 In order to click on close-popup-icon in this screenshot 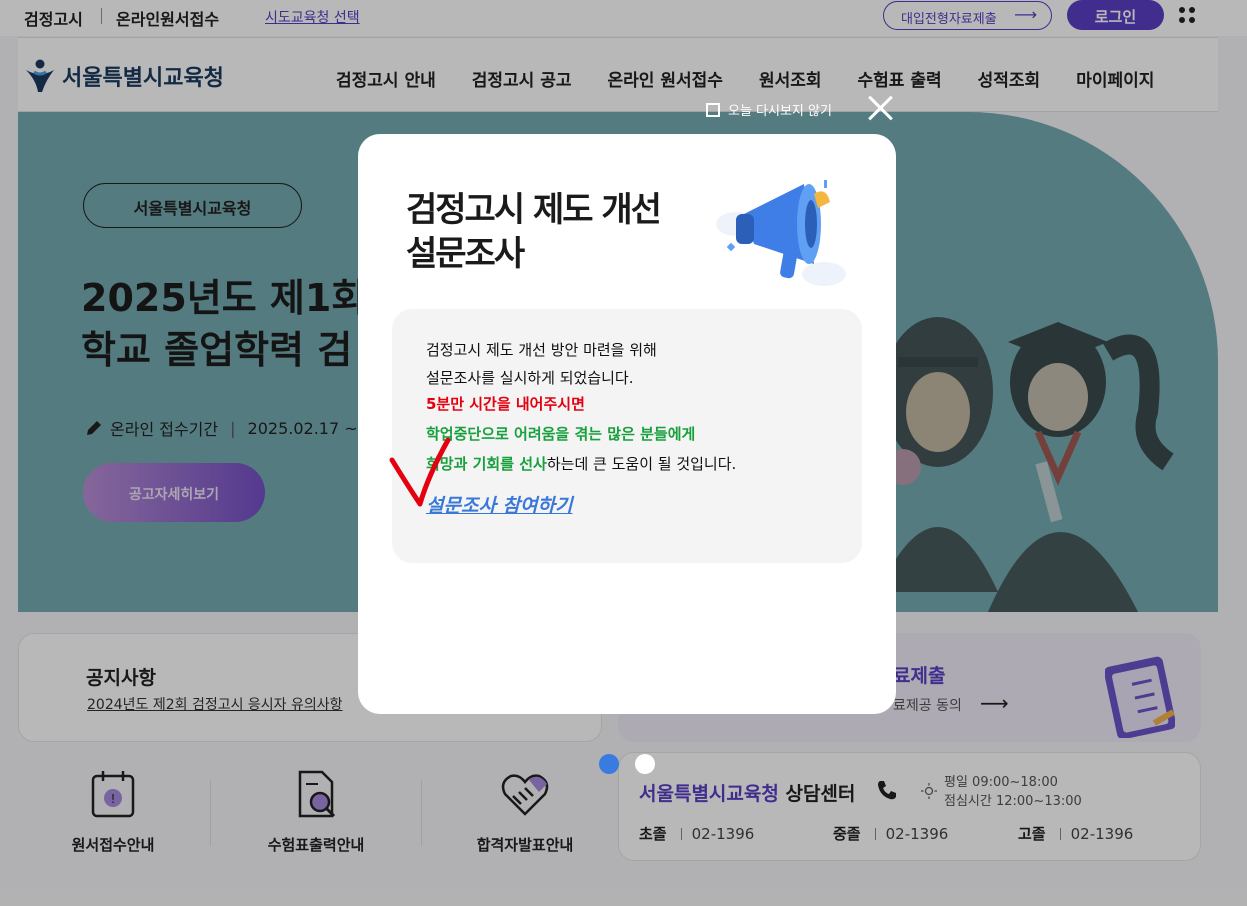, I will do `click(881, 108)`.